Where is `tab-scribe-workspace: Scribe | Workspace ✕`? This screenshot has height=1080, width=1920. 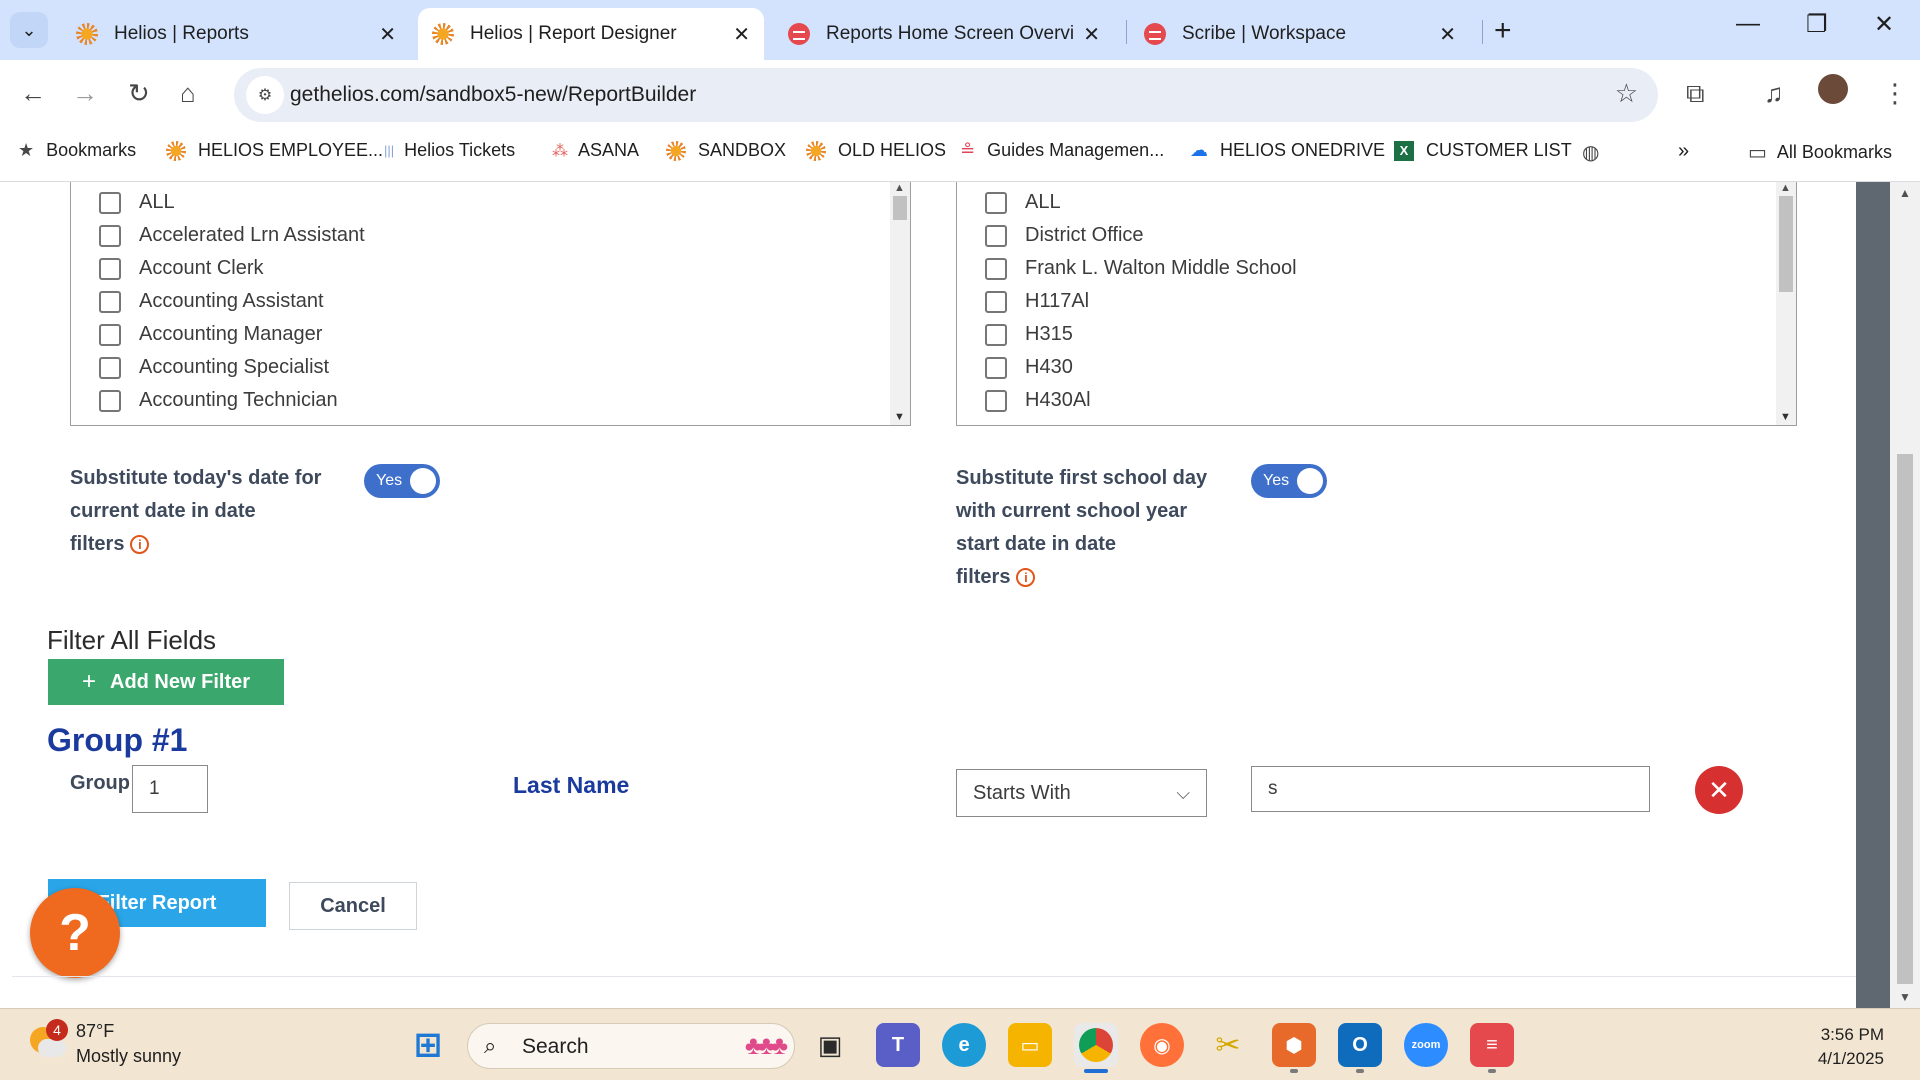 tab-scribe-workspace: Scribe | Workspace ✕ is located at coordinates (1300, 34).